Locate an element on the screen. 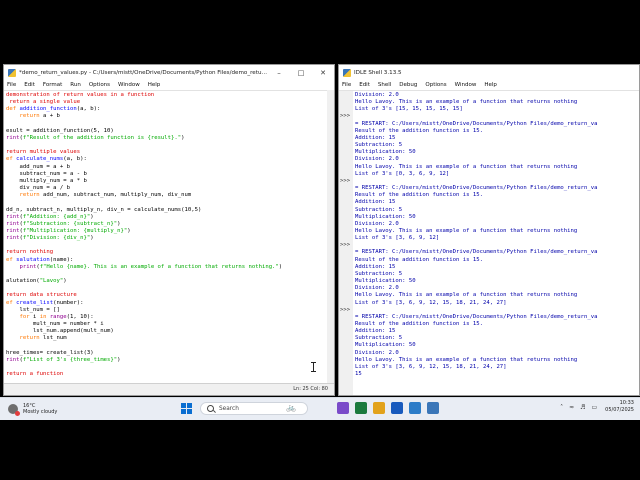 This screenshot has width=640, height=480. chevron-up-icon: ˄ is located at coordinates (561, 407).